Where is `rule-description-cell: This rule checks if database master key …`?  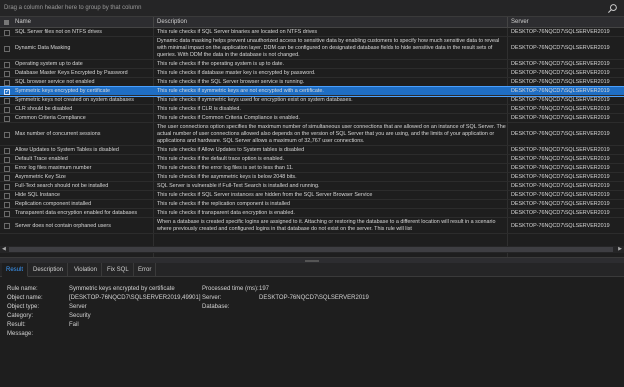
rule-description-cell: This rule checks if database master key … is located at coordinates (236, 73).